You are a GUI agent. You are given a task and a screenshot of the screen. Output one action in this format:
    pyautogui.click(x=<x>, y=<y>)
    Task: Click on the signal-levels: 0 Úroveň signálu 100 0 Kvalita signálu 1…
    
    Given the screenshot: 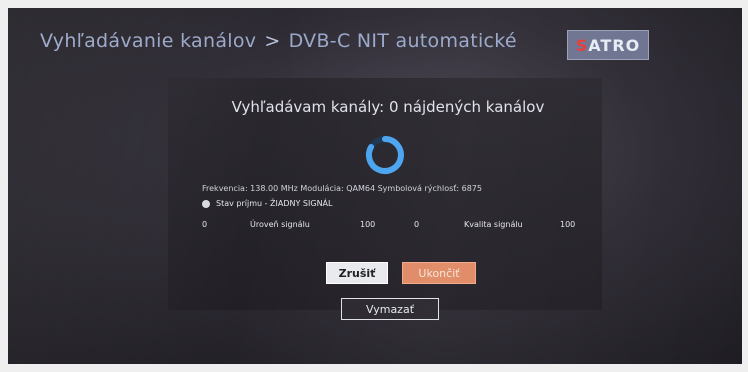 What is the action you would take?
    pyautogui.click(x=392, y=227)
    